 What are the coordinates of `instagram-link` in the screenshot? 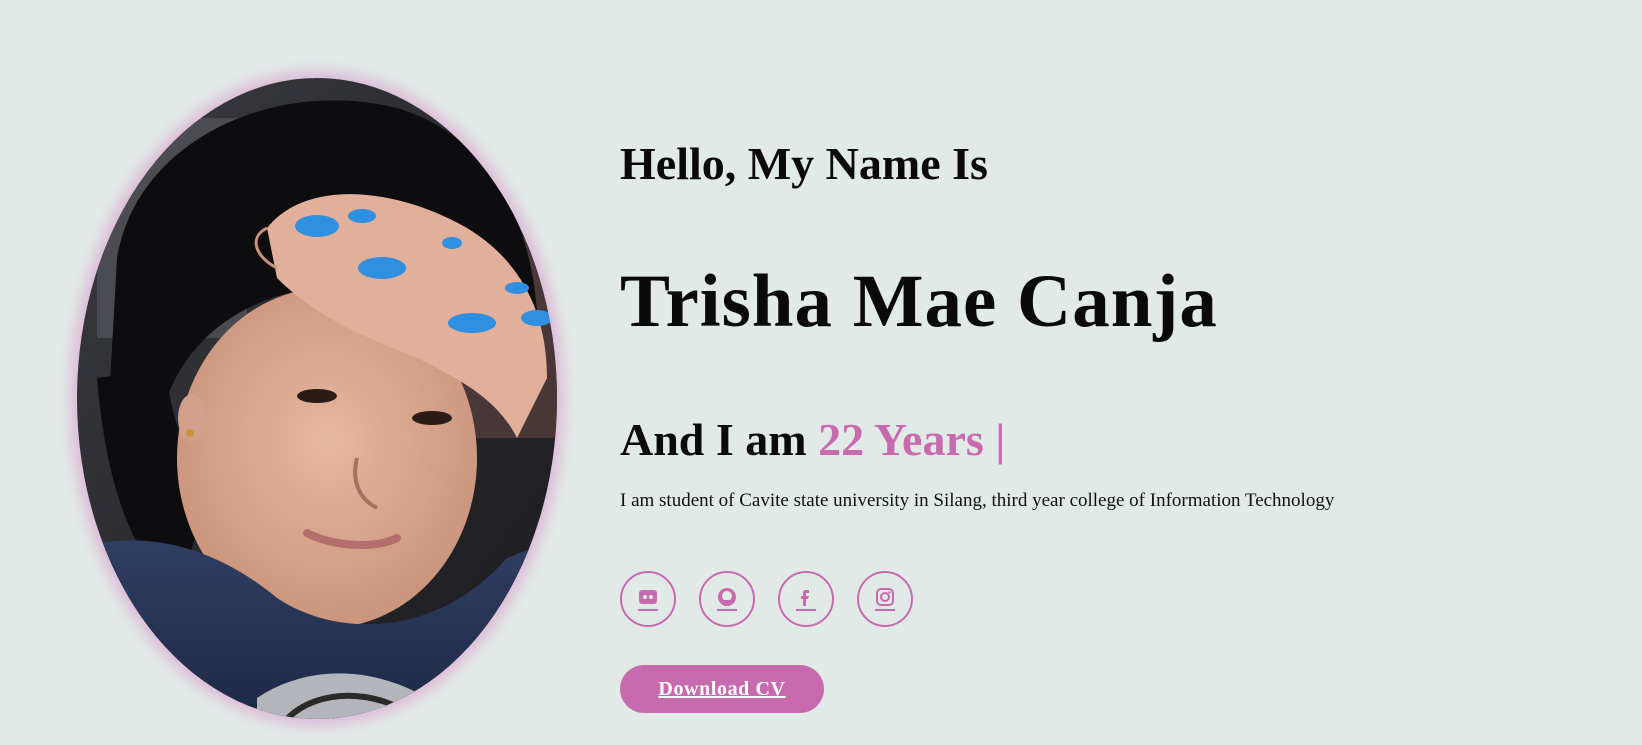 It's located at (885, 599).